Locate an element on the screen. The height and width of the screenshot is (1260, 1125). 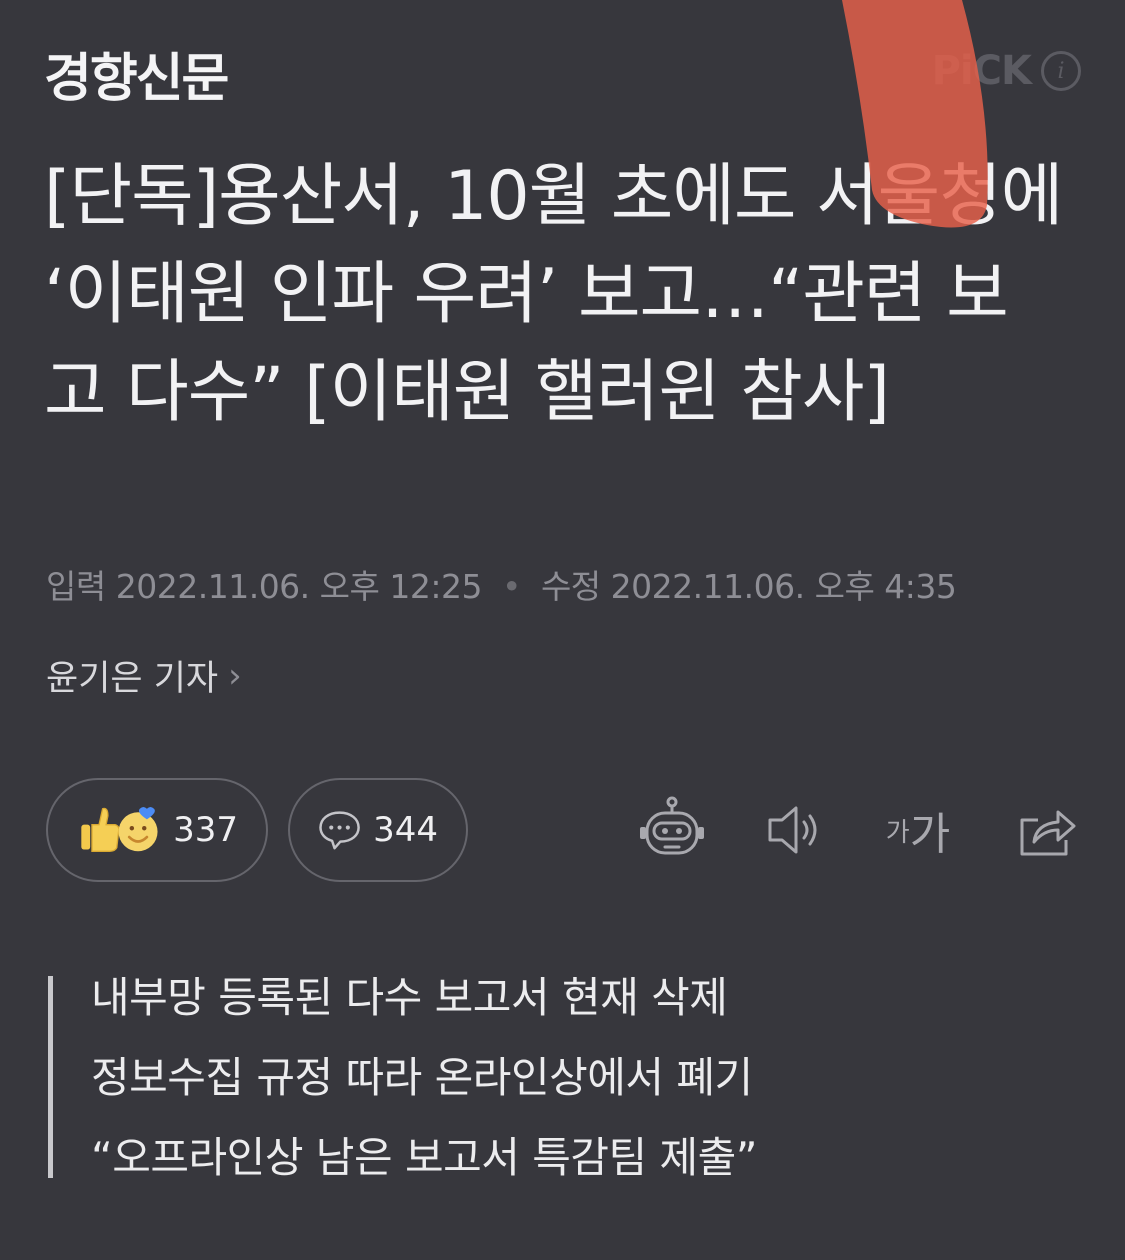
modified-label: 수정 is located at coordinates (570, 586).